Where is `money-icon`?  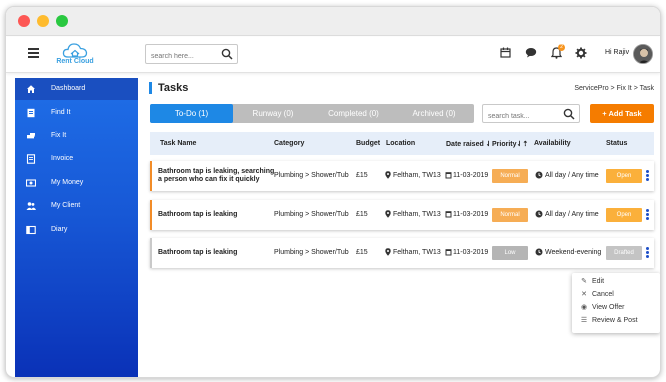 money-icon is located at coordinates (31, 183).